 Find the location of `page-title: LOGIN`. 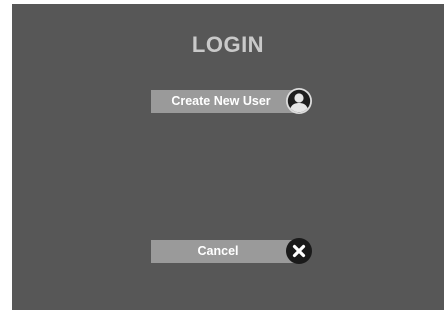

page-title: LOGIN is located at coordinates (228, 44).